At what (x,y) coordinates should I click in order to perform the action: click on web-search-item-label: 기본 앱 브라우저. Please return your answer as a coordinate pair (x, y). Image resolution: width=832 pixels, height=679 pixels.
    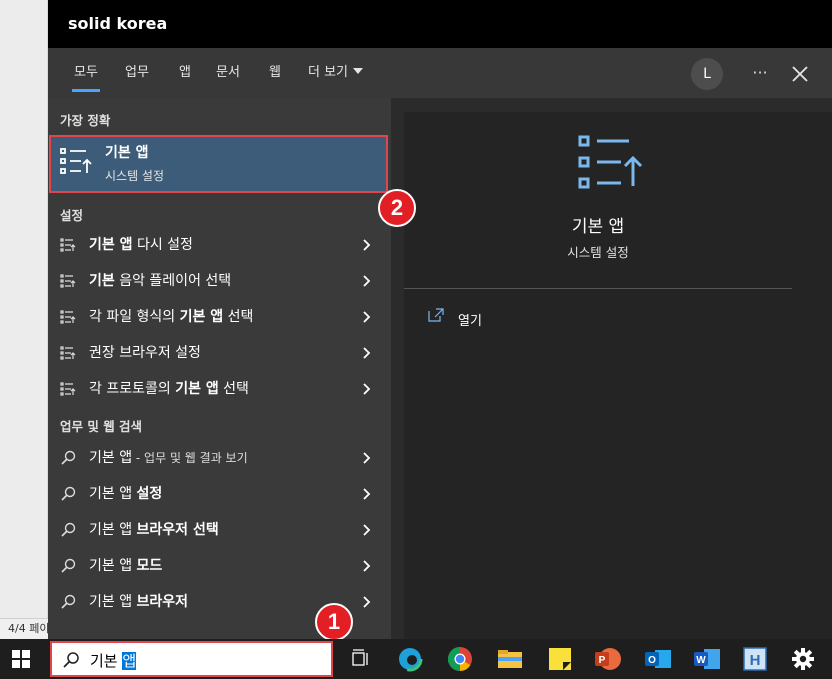
    Looking at the image, I should click on (139, 602).